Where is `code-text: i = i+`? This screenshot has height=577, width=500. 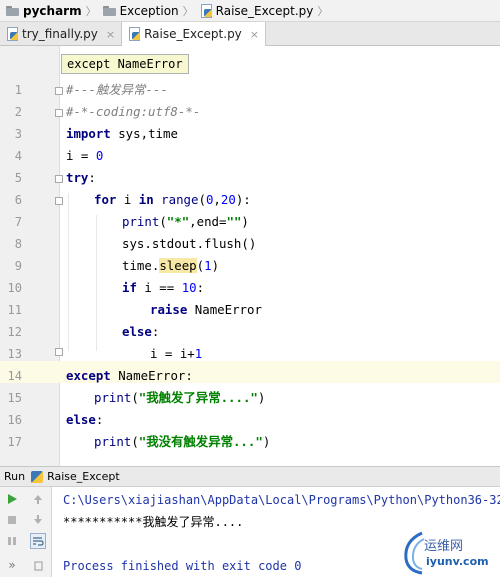
code-text: i = i+ is located at coordinates (172, 353).